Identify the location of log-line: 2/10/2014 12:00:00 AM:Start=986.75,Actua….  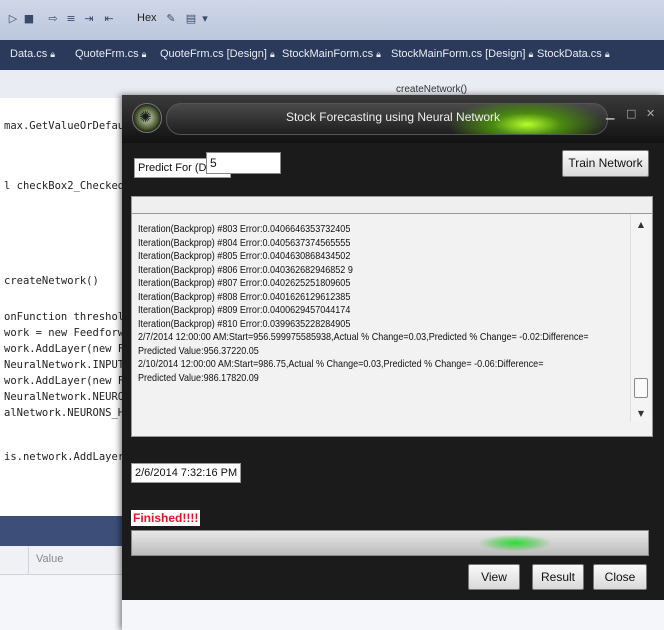
(341, 364).